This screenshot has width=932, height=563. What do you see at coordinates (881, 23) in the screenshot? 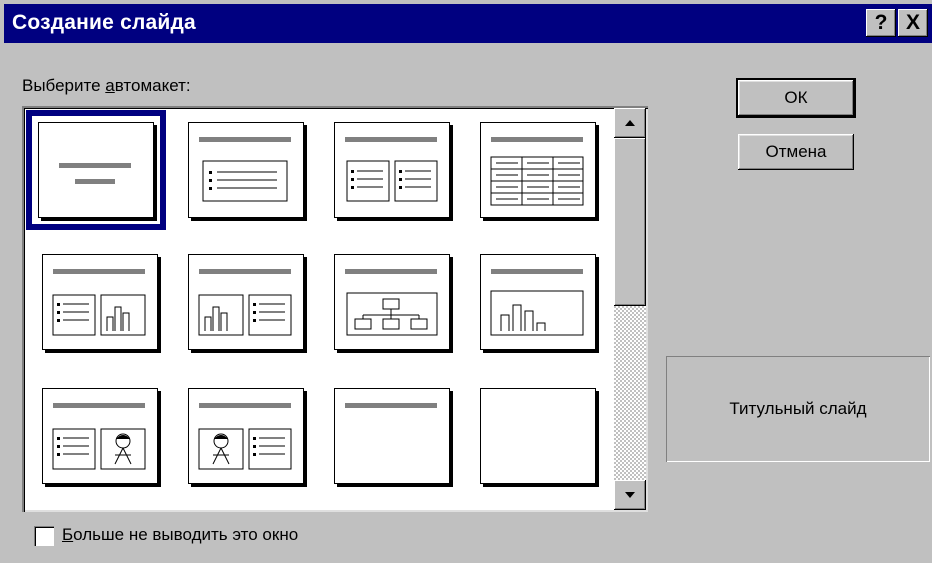
I see `help-button: ?` at bounding box center [881, 23].